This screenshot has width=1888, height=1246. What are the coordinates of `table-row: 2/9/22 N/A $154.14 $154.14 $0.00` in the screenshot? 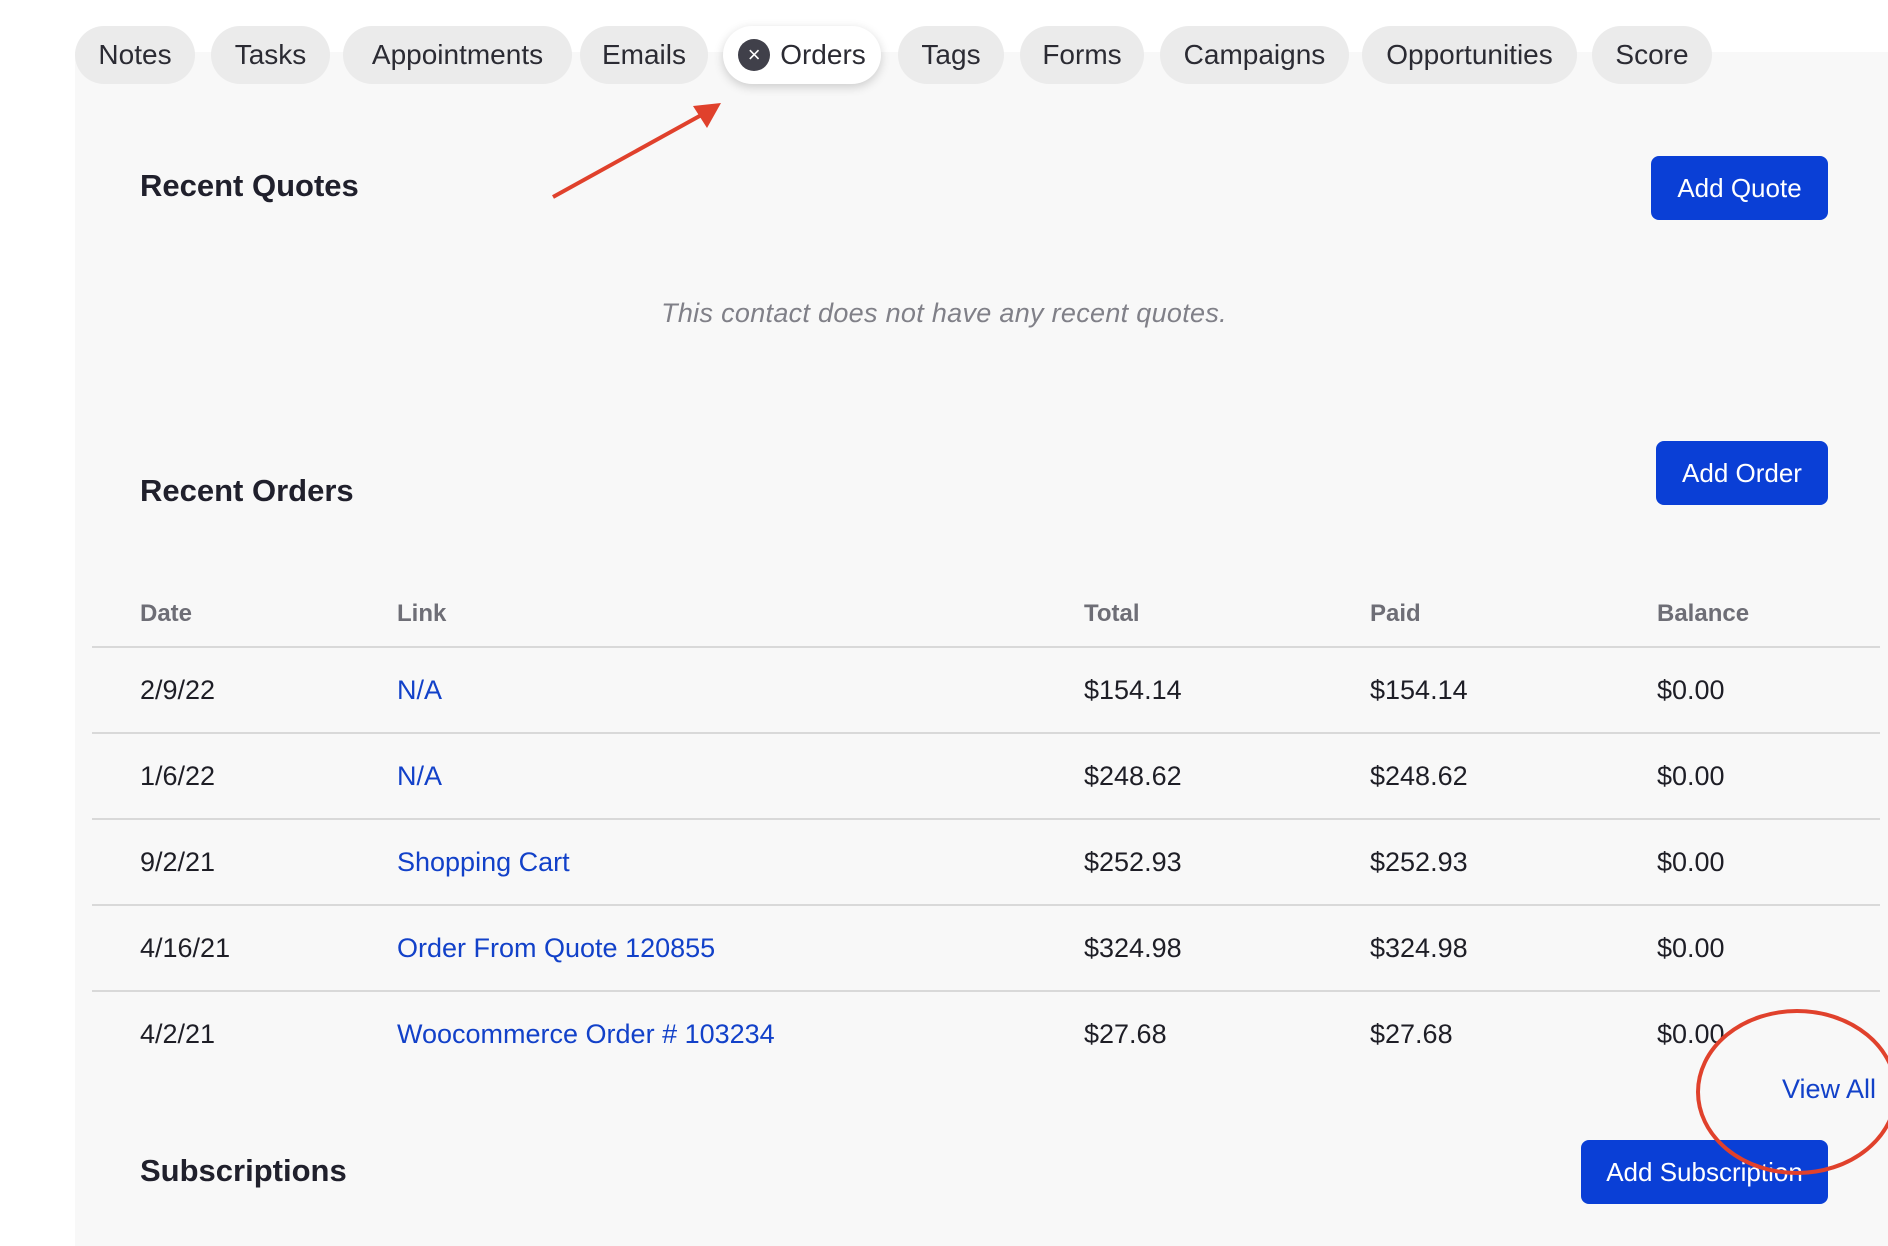 It's located at (986, 691).